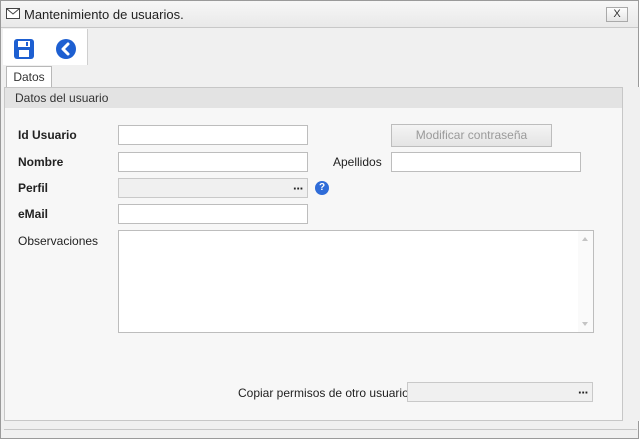 This screenshot has height=439, width=642. Describe the element at coordinates (357, 162) in the screenshot. I see `apellidos-label: Apellidos` at that location.